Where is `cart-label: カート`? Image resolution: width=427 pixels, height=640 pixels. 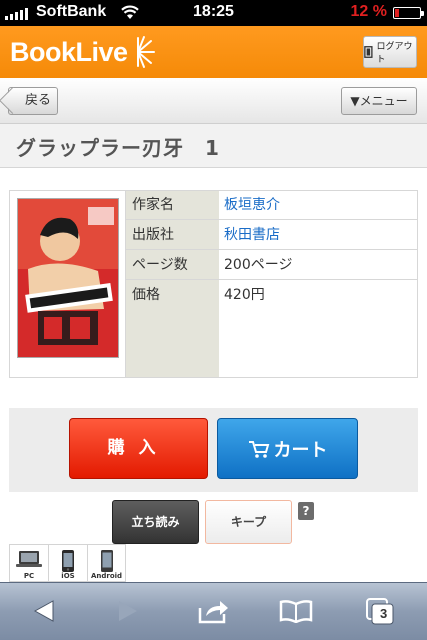
cart-label: カート is located at coordinates (300, 450).